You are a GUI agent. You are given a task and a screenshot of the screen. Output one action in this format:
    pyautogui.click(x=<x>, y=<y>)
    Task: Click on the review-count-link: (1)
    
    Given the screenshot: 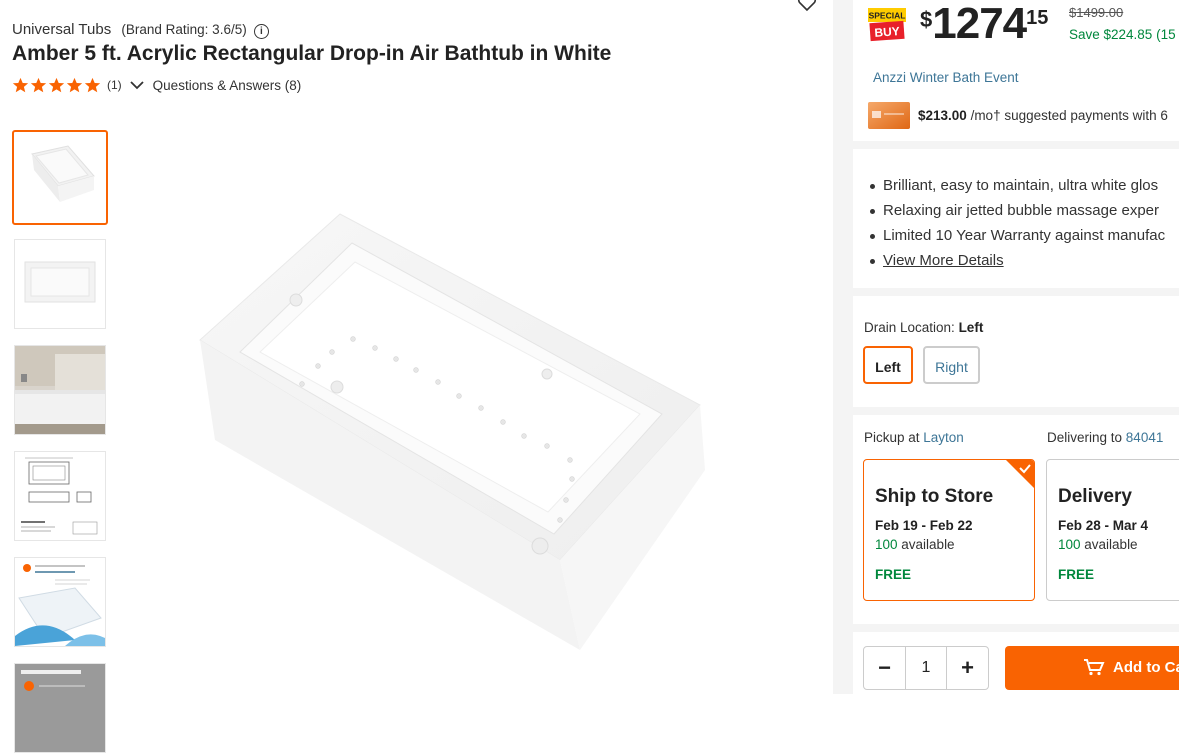 What is the action you would take?
    pyautogui.click(x=114, y=85)
    